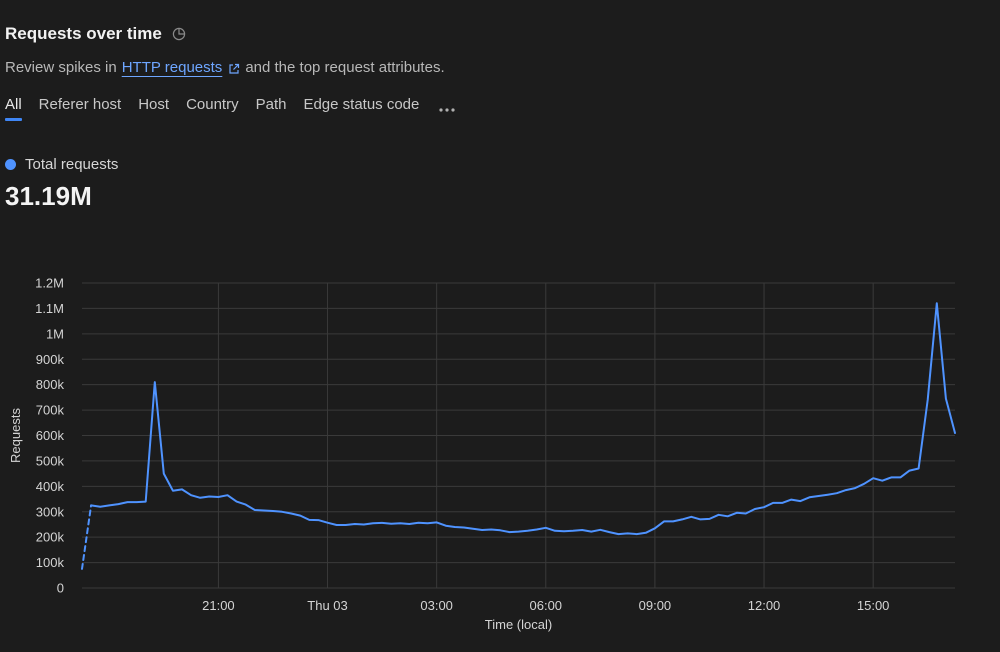 The width and height of the screenshot is (1000, 652). Describe the element at coordinates (50, 410) in the screenshot. I see `y-tick-label: 700k` at that location.